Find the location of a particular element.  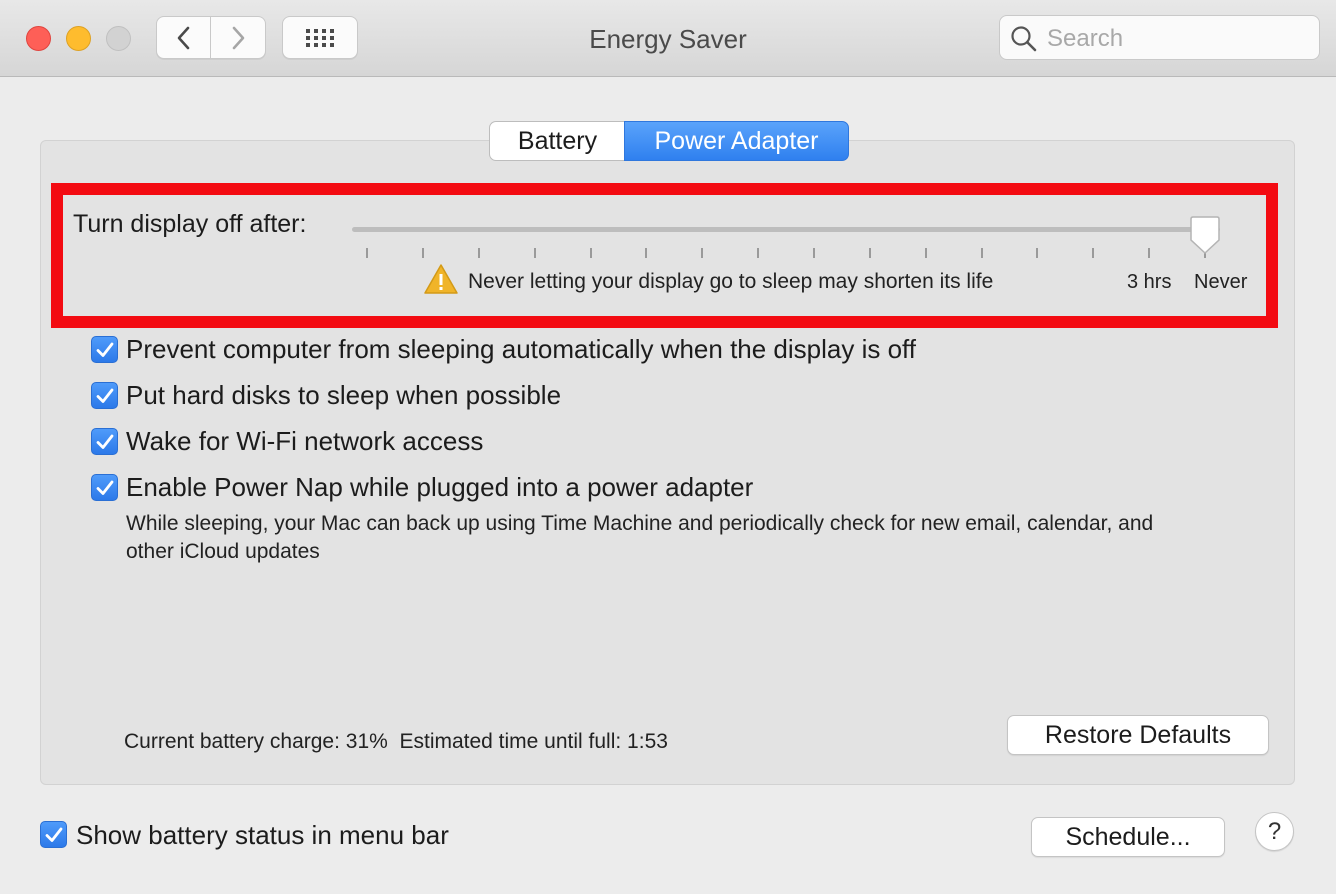

warning-icon is located at coordinates (441, 279).